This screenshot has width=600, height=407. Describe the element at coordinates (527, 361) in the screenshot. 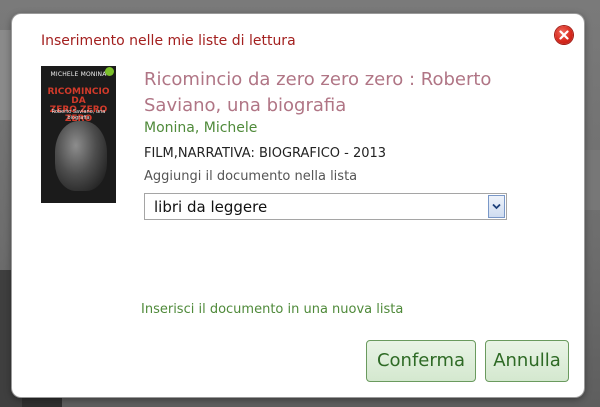

I see `cancel-button: Annulla` at that location.